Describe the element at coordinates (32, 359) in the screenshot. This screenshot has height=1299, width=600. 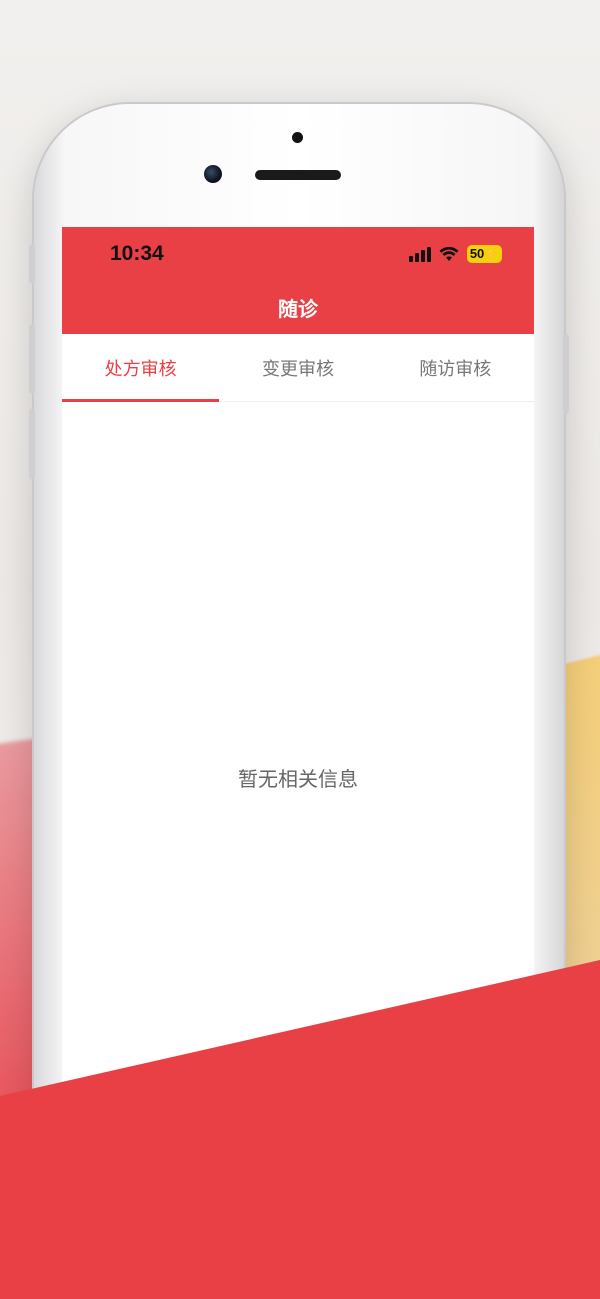
I see `volume-up-button` at that location.